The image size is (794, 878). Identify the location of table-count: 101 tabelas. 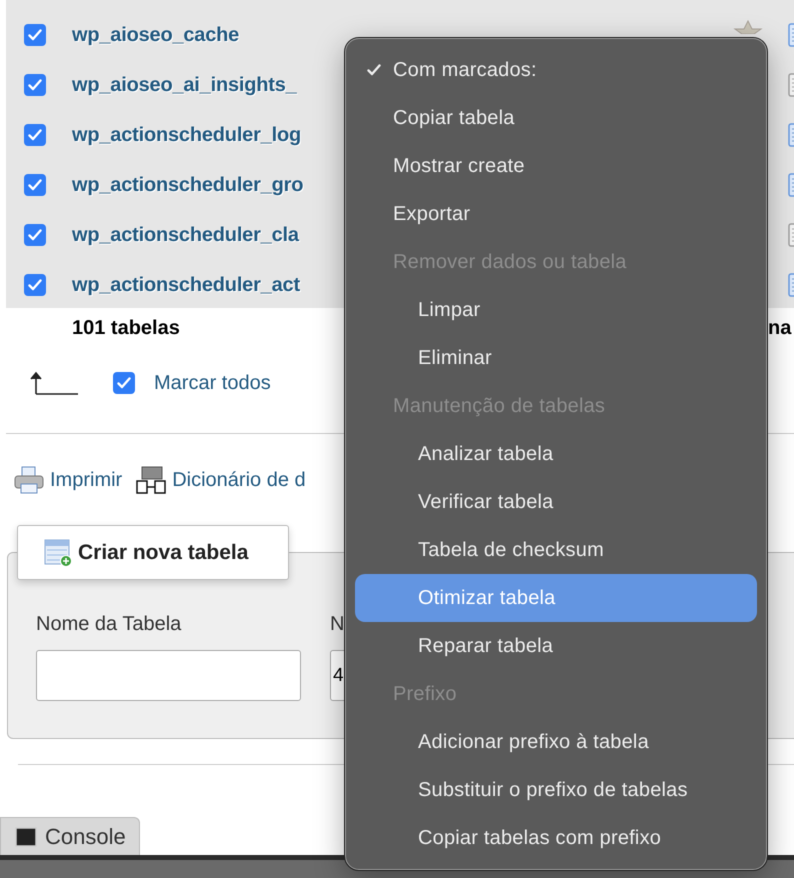
(126, 328).